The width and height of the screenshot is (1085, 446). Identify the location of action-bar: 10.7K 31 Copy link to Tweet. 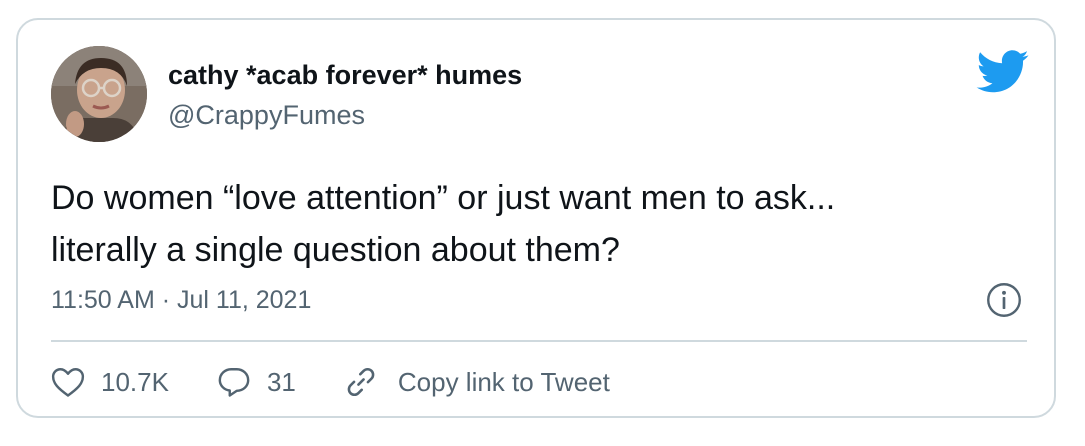
(354, 382).